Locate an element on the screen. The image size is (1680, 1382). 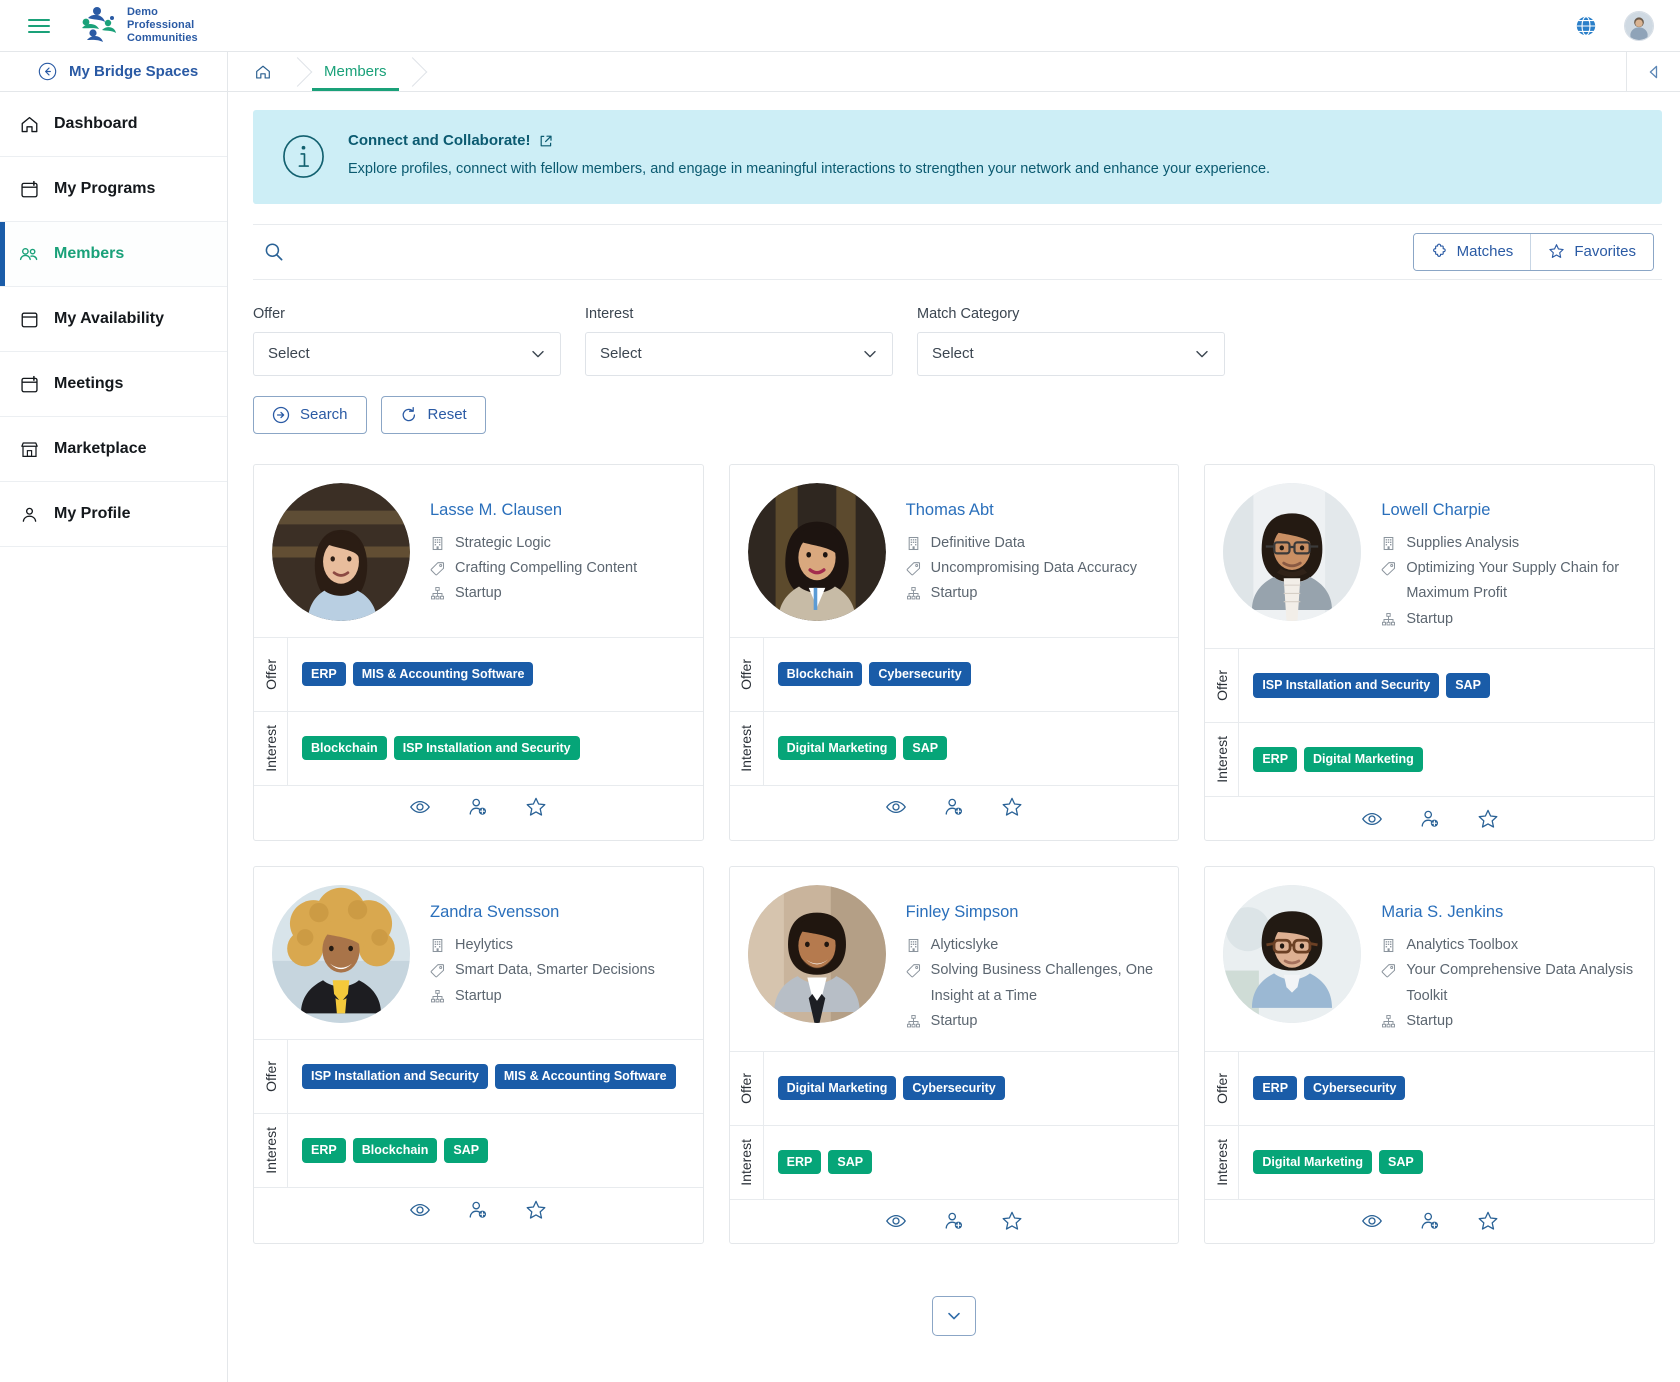
sidebar-item-members: Members is located at coordinates (113, 254).